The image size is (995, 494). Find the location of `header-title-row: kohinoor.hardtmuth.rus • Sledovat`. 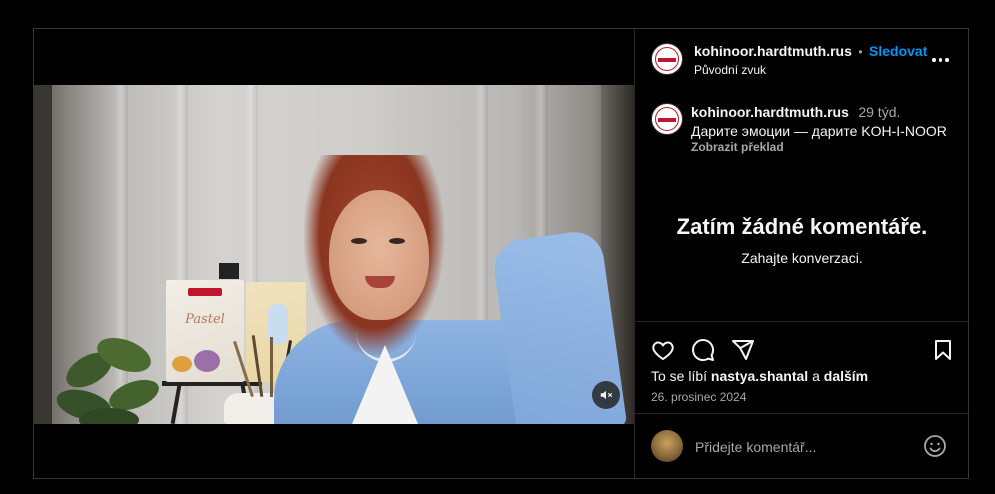

header-title-row: kohinoor.hardtmuth.rus • Sledovat is located at coordinates (810, 52).